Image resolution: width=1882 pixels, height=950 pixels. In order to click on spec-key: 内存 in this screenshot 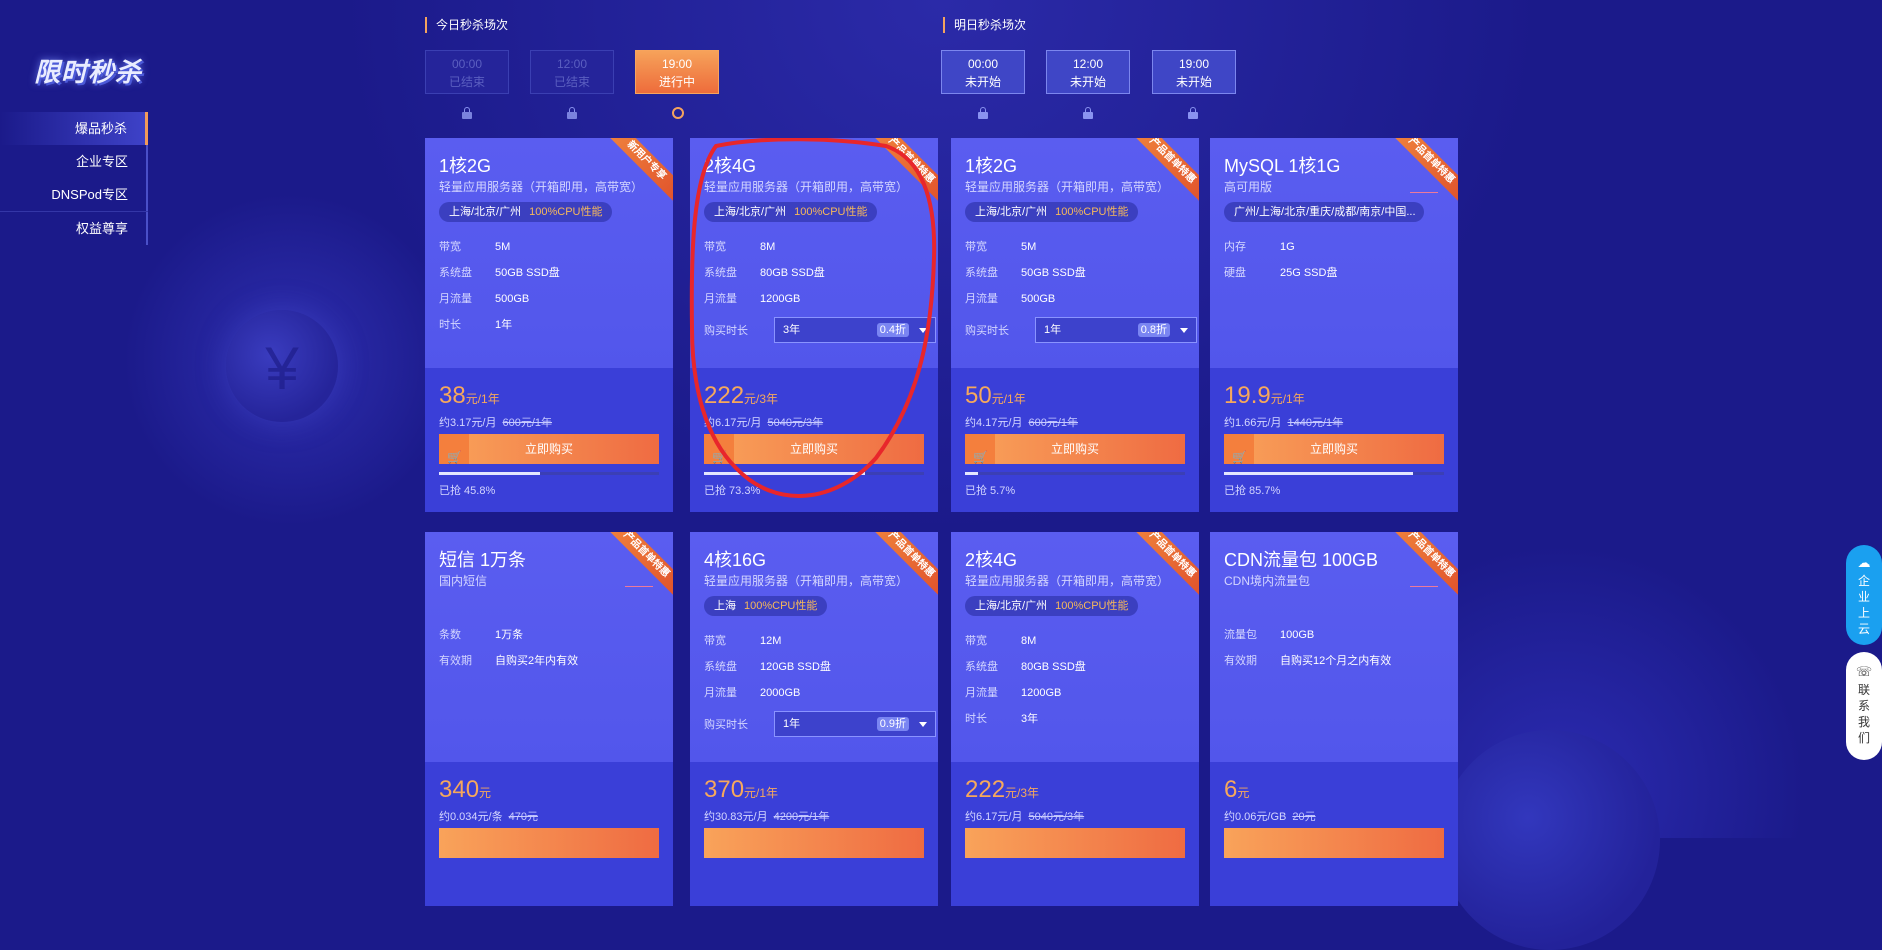, I will do `click(1235, 247)`.